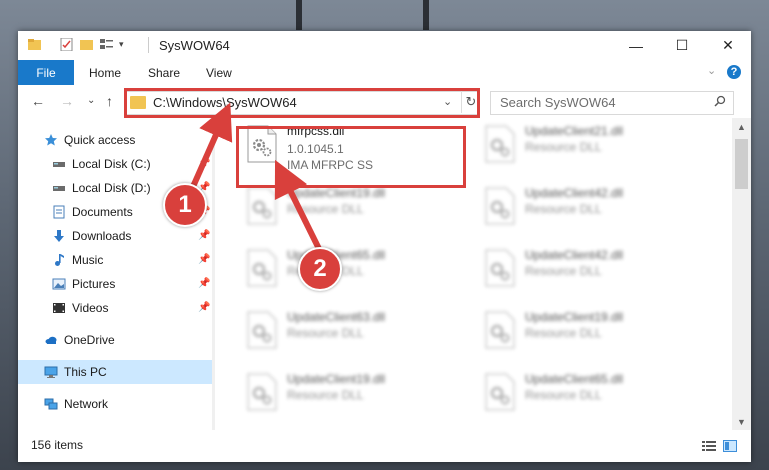 The height and width of the screenshot is (470, 769). What do you see at coordinates (89, 340) in the screenshot?
I see `sidebar-item-label: OneDrive` at bounding box center [89, 340].